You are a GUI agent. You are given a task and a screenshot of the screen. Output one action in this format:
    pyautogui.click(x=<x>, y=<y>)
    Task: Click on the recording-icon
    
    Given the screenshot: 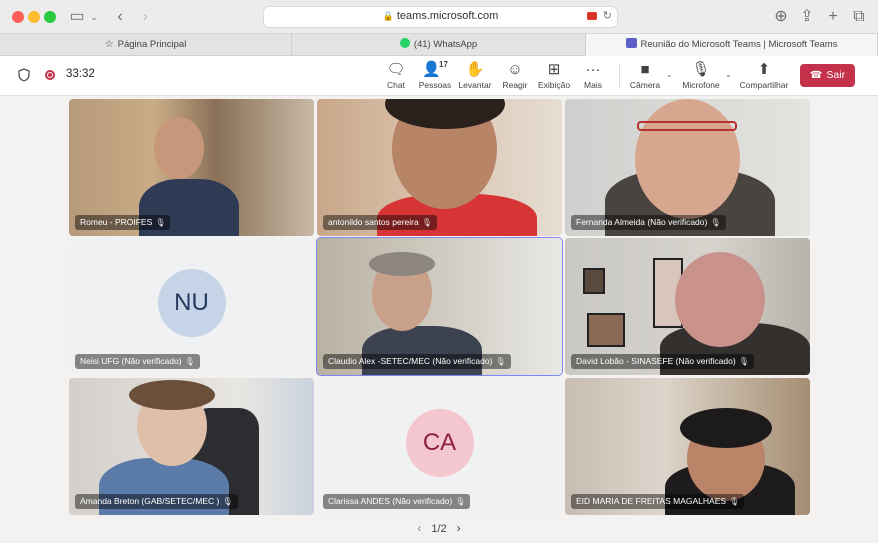 What is the action you would take?
    pyautogui.click(x=50, y=75)
    